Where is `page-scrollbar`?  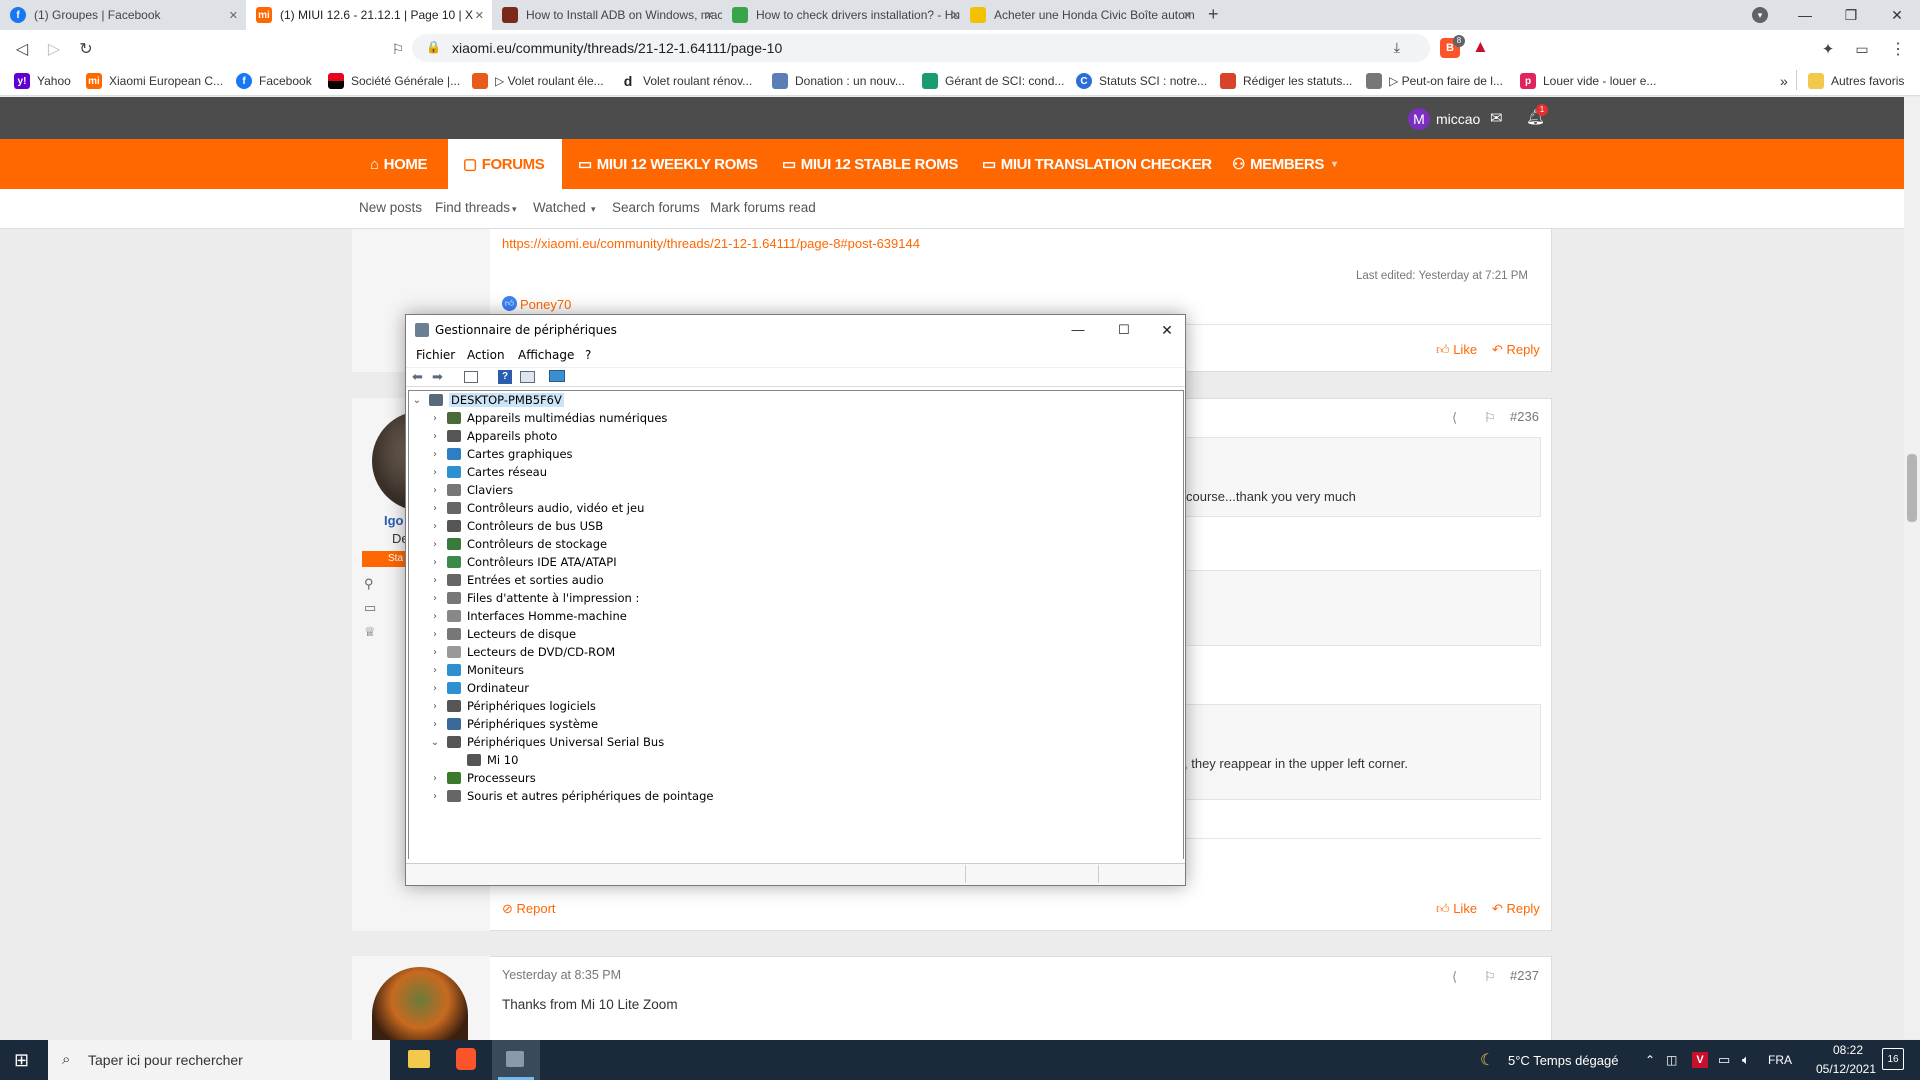 page-scrollbar is located at coordinates (1912, 568).